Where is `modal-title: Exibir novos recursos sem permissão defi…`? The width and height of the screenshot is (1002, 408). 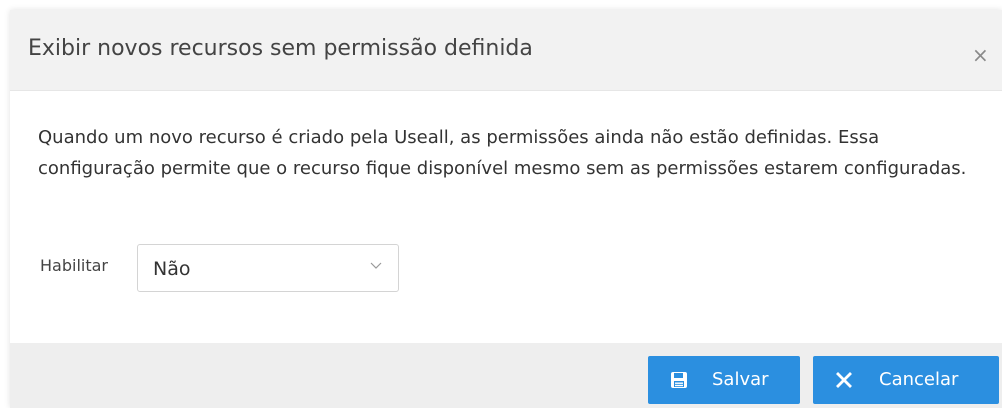
modal-title: Exibir novos recursos sem permissão defi… is located at coordinates (280, 48).